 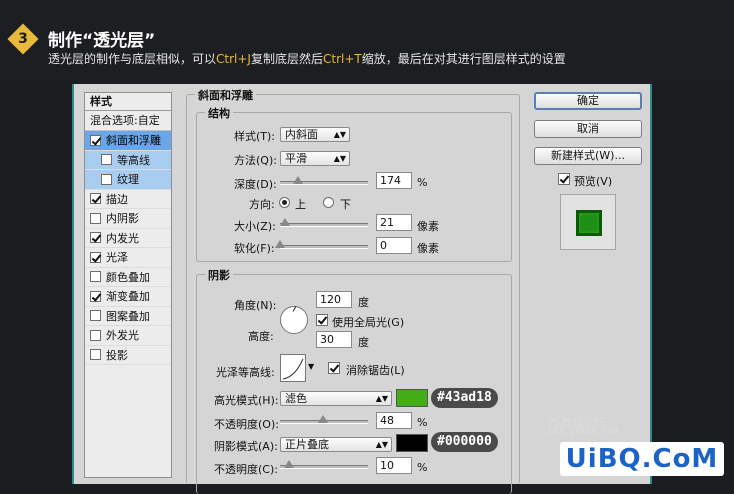 What do you see at coordinates (368, 322) in the screenshot?
I see `global-light-label: 使用全局光(G)` at bounding box center [368, 322].